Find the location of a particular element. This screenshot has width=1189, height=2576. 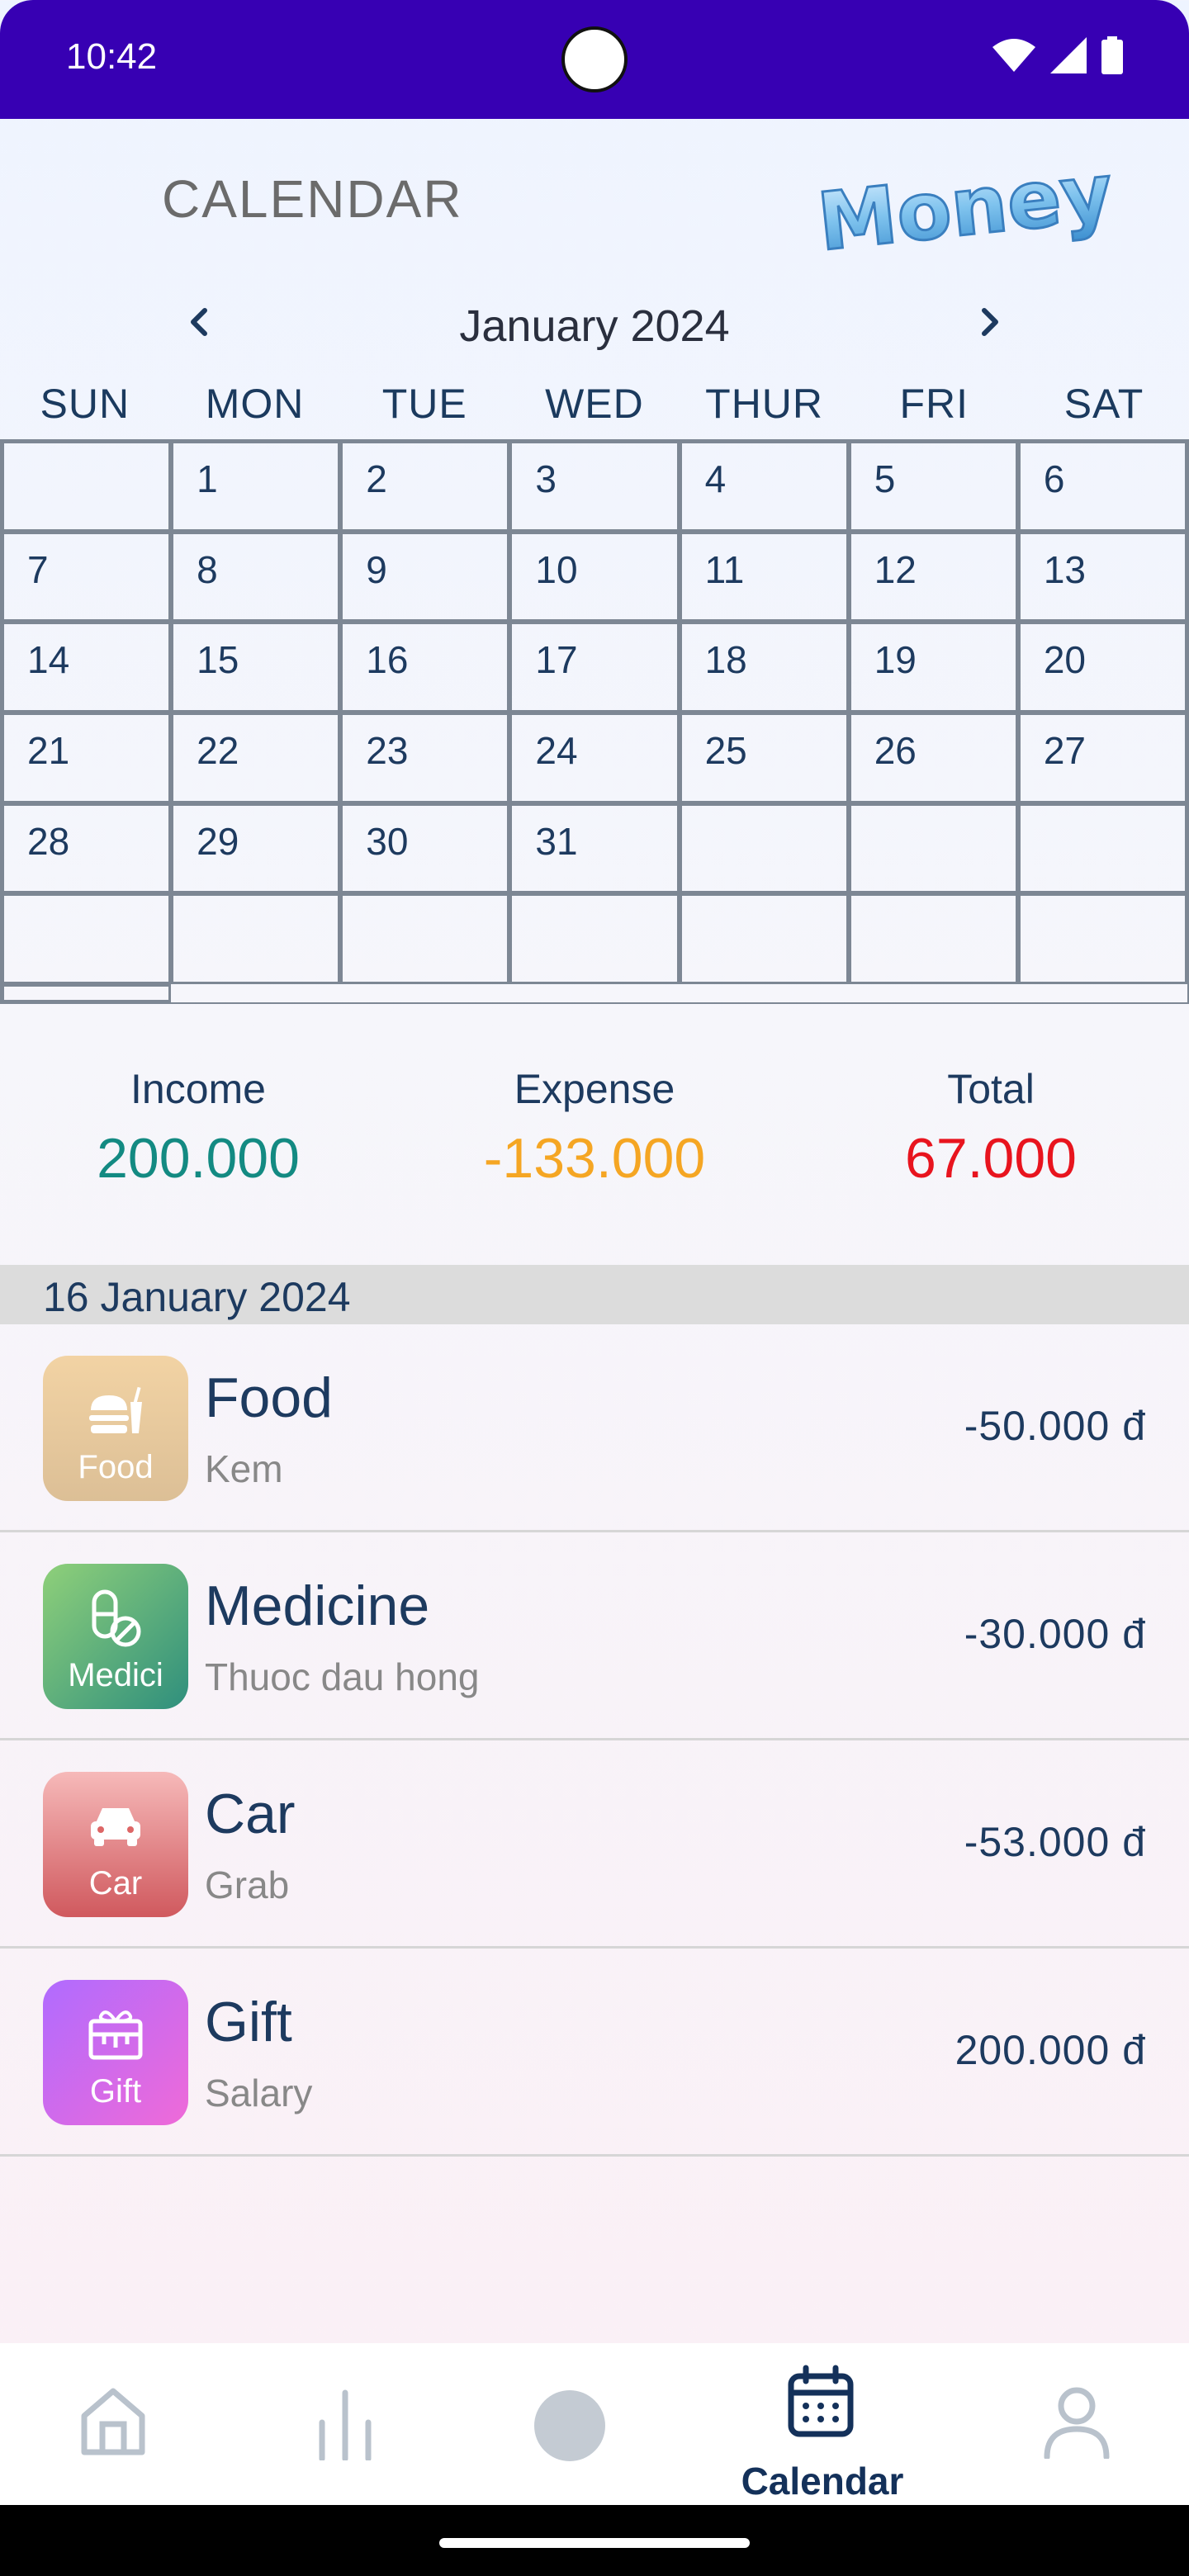

transaction-amount: -30.000 đ is located at coordinates (1055, 1634).